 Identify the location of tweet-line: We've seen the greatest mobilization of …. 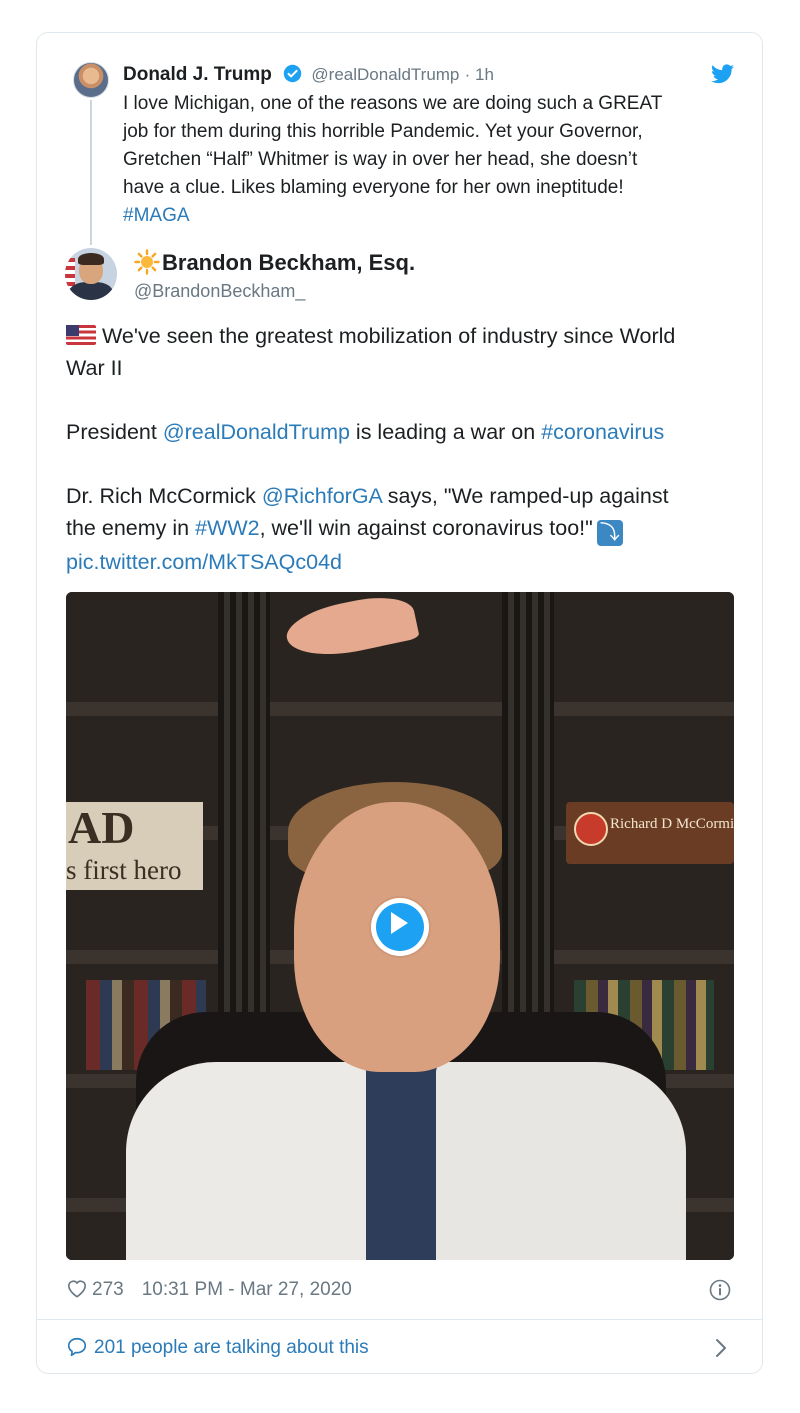
(401, 336).